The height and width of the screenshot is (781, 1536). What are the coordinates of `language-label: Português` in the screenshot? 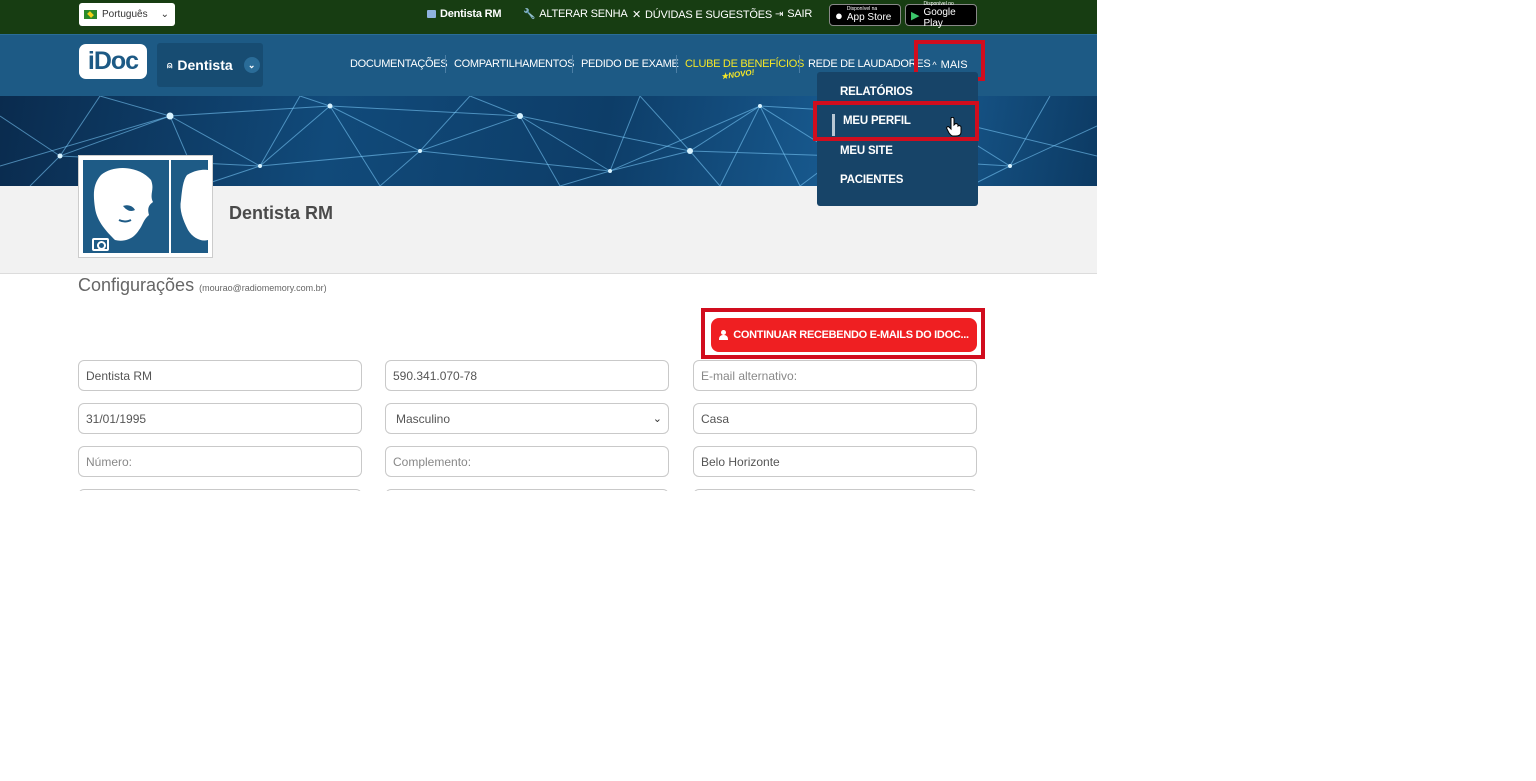 It's located at (125, 14).